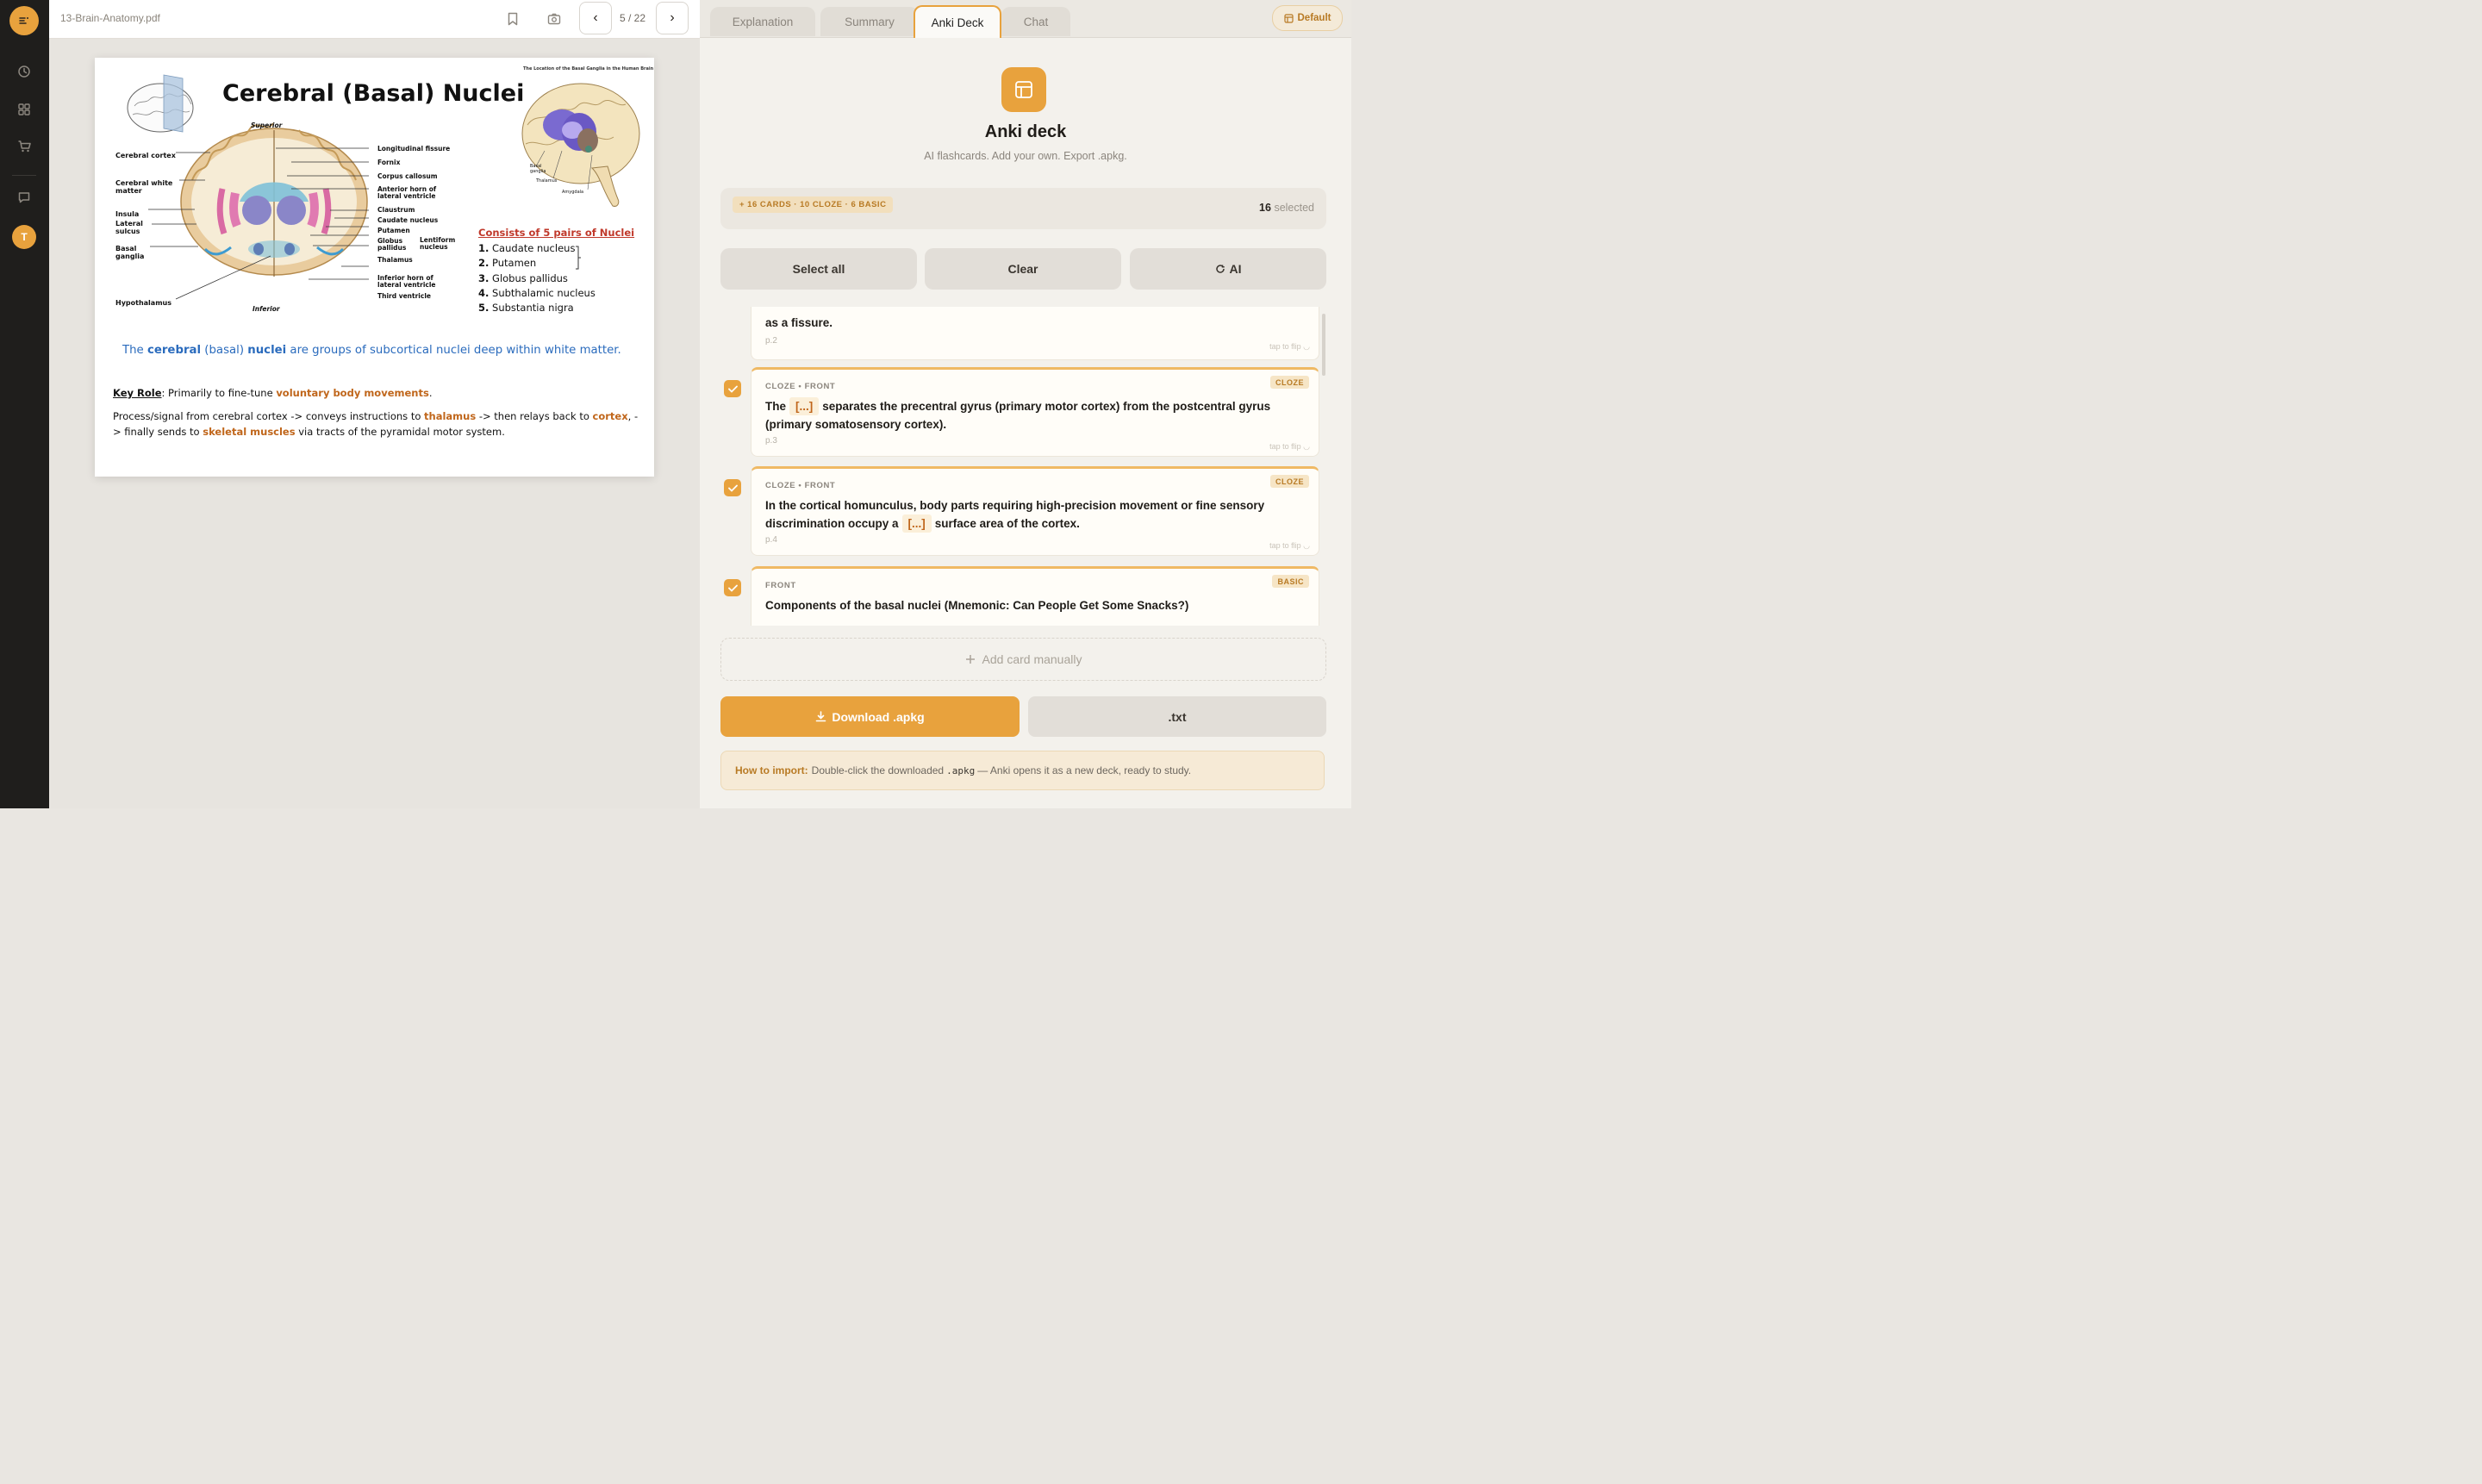  Describe the element at coordinates (970, 659) in the screenshot. I see `plus-icon` at that location.